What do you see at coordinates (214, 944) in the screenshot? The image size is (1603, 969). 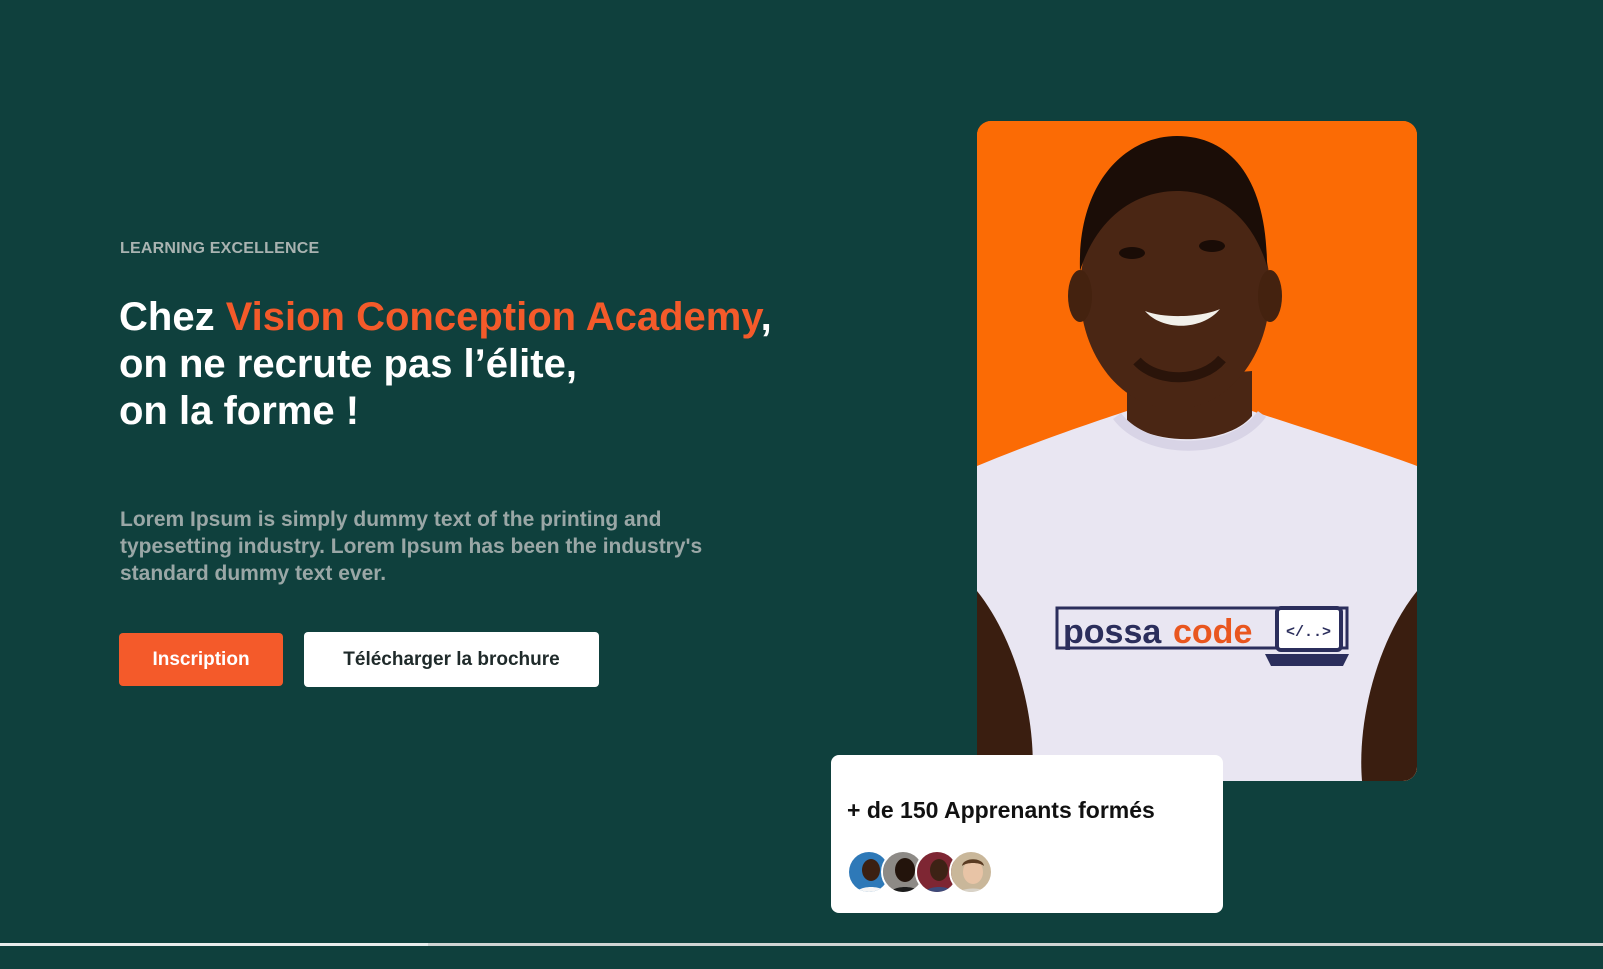 I see `scrollbar-thumb` at bounding box center [214, 944].